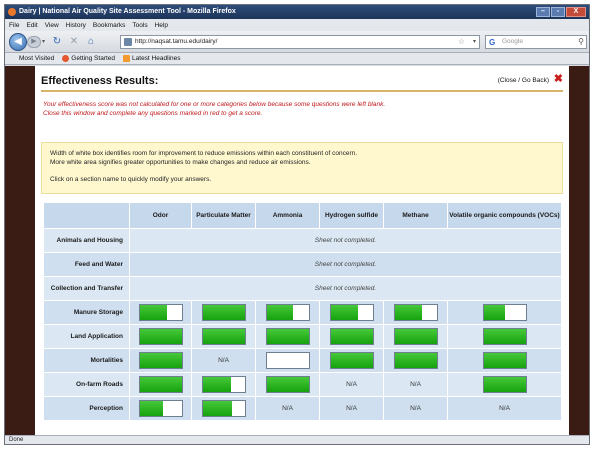 This screenshot has width=594, height=449. I want to click on section-link: Mortalities, so click(86, 360).